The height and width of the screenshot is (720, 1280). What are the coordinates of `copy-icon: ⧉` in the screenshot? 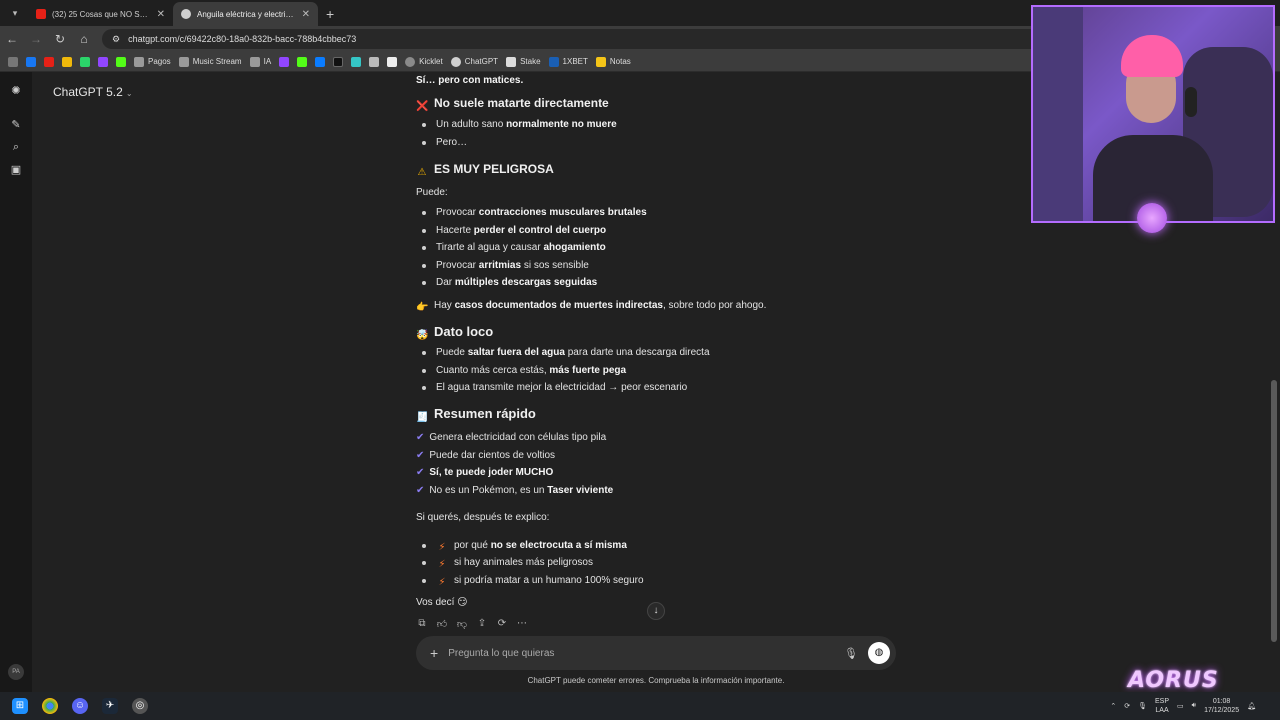 It's located at (422, 624).